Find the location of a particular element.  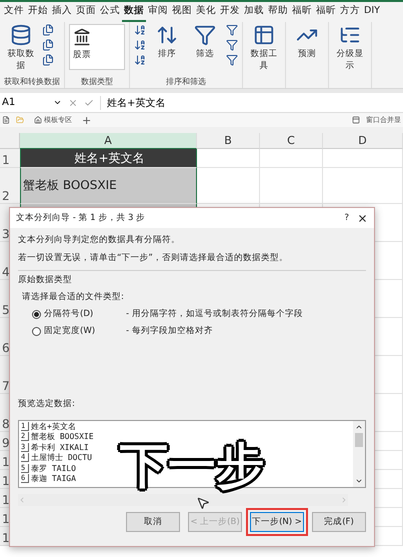

preview-line: 泰迦 TAIGA is located at coordinates (53, 478).